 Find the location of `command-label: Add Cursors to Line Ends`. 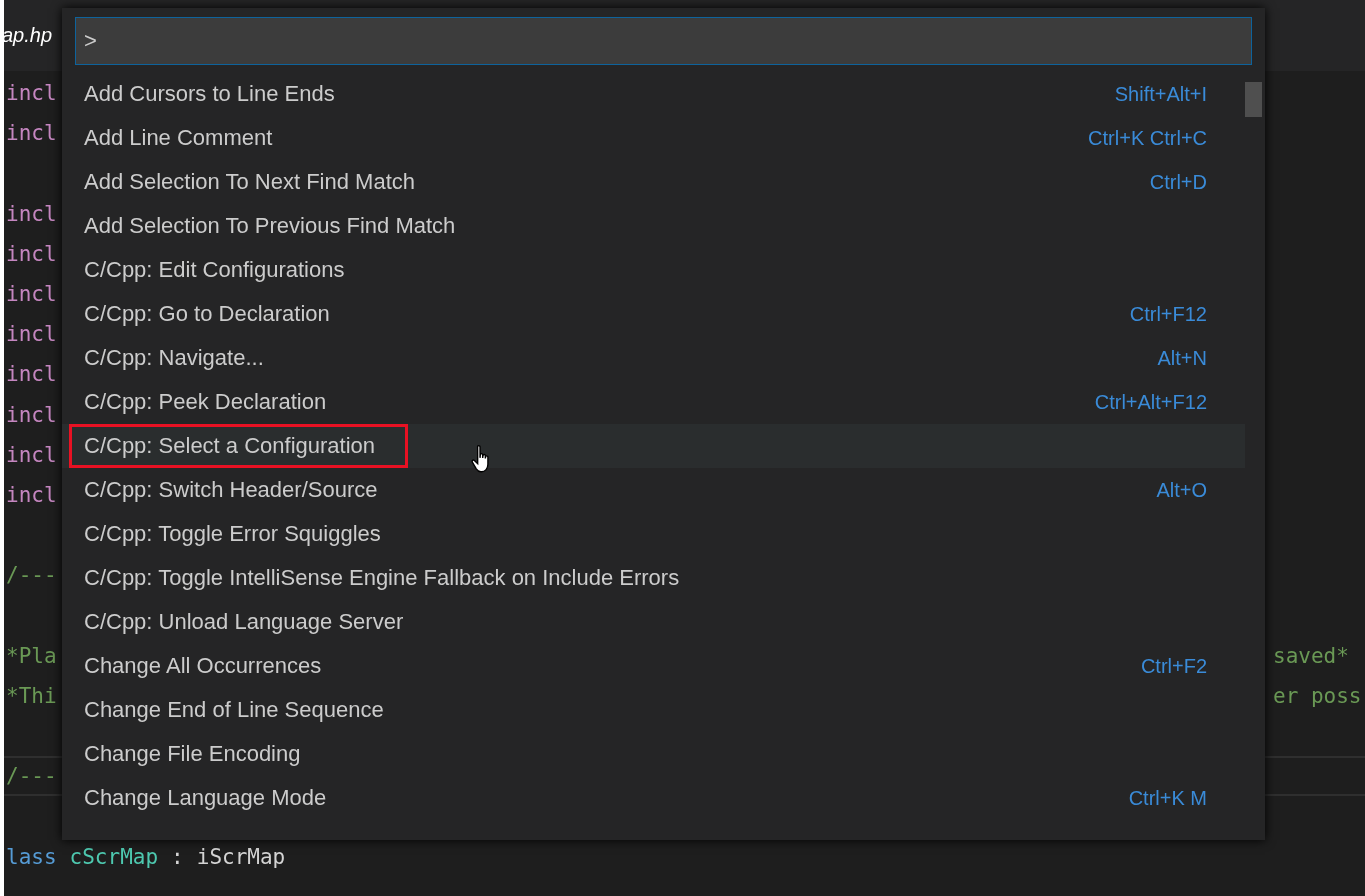

command-label: Add Cursors to Line Ends is located at coordinates (209, 94).